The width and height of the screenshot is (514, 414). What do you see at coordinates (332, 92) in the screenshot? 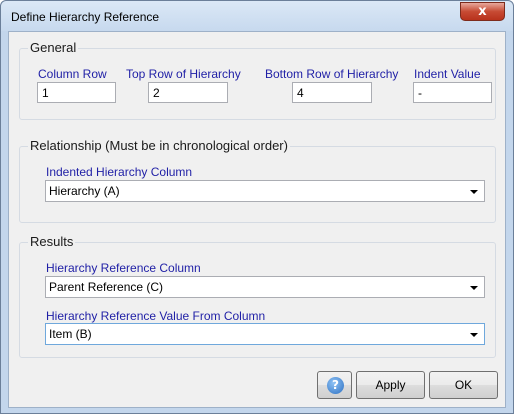
I see `bottom-row-input: 4` at bounding box center [332, 92].